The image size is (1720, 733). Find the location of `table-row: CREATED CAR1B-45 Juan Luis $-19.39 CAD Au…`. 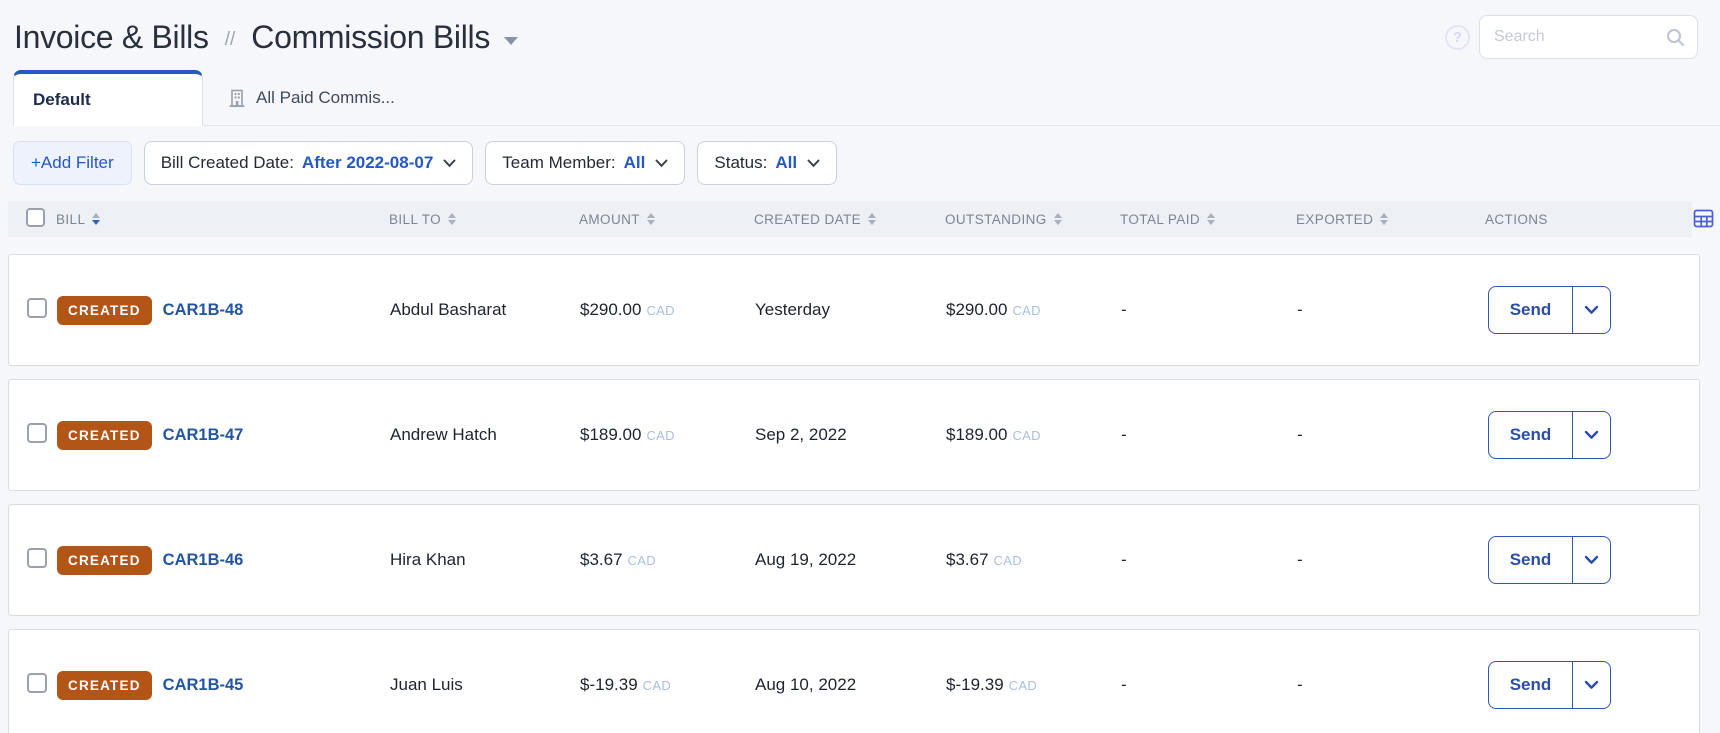

table-row: CREATED CAR1B-45 Juan Luis $-19.39 CAD Au… is located at coordinates (854, 681).